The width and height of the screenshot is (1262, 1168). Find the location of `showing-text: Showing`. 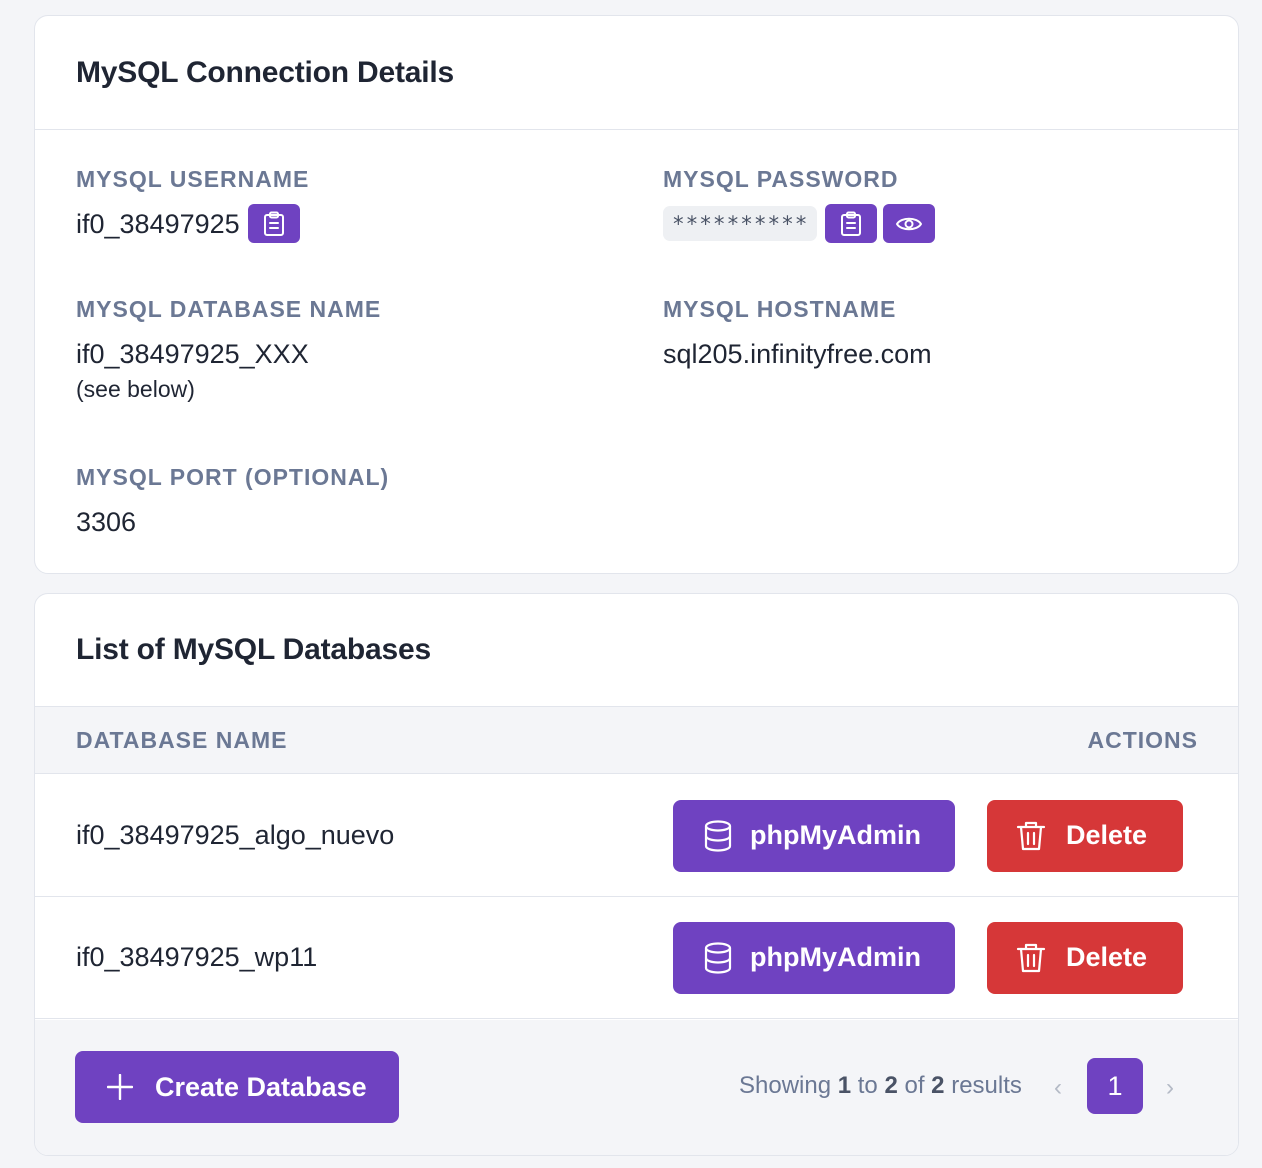

showing-text: Showing is located at coordinates (785, 1085).